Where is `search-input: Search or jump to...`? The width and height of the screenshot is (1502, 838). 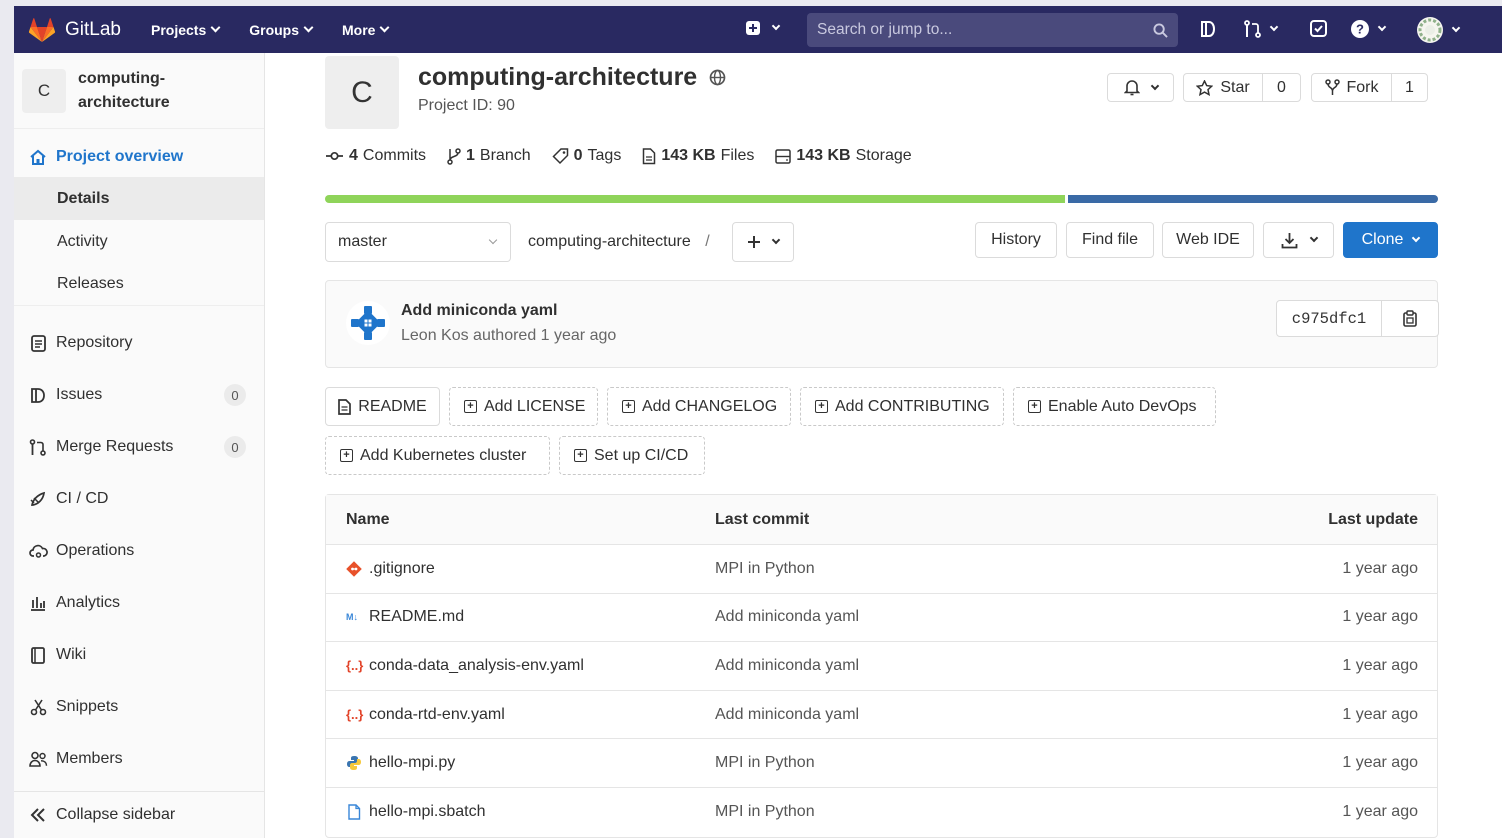
search-input: Search or jump to... is located at coordinates (992, 30).